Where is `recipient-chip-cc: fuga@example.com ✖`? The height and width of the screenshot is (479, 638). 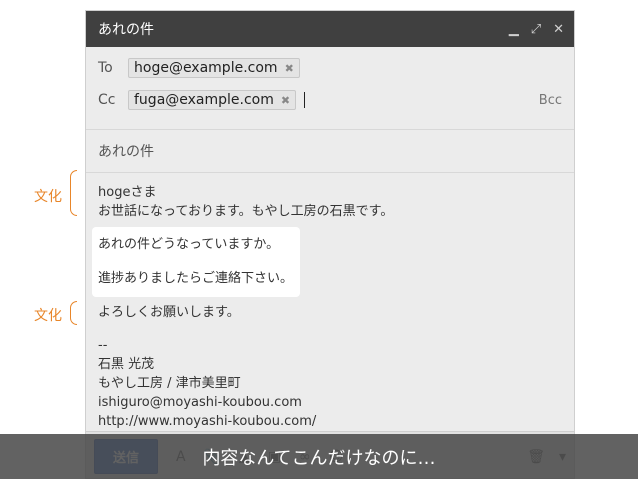 recipient-chip-cc: fuga@example.com ✖ is located at coordinates (212, 100).